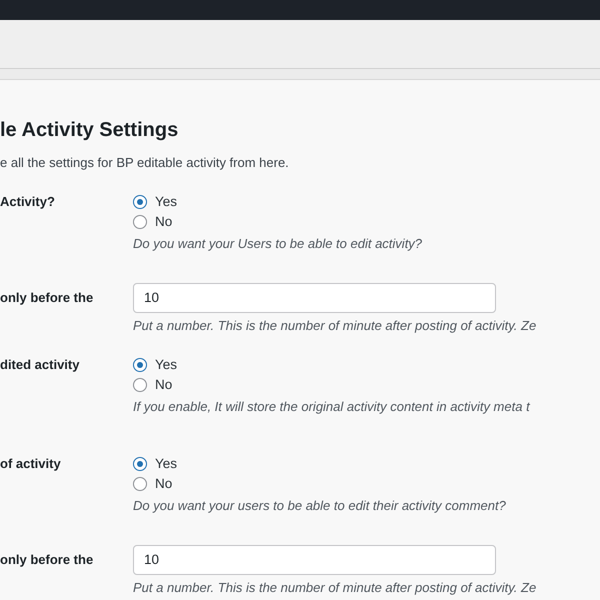 Image resolution: width=600 pixels, height=600 pixels. Describe the element at coordinates (90, 130) in the screenshot. I see `page-heading: le Activity Settings` at that location.